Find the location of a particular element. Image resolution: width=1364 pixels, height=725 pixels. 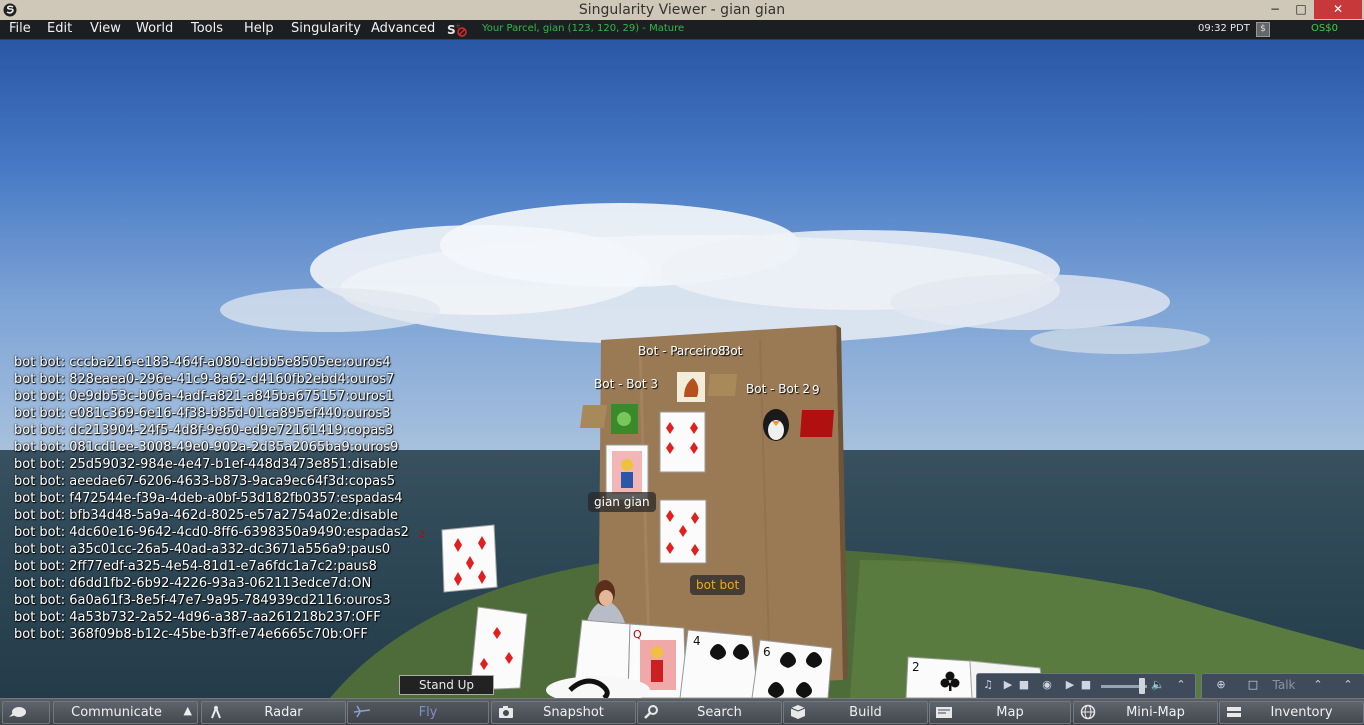

clock: 09:32 PDT is located at coordinates (1224, 28).